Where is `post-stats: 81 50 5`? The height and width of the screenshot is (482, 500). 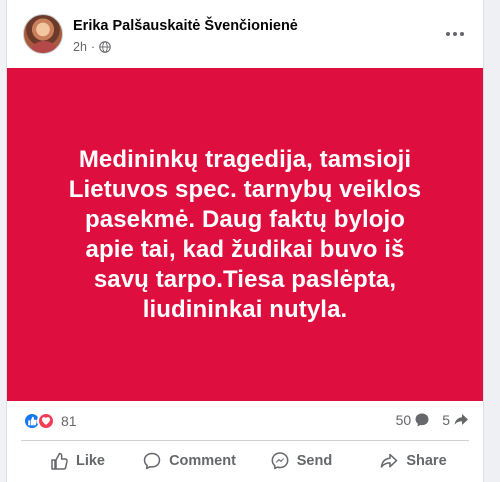
post-stats: 81 50 5 is located at coordinates (245, 421).